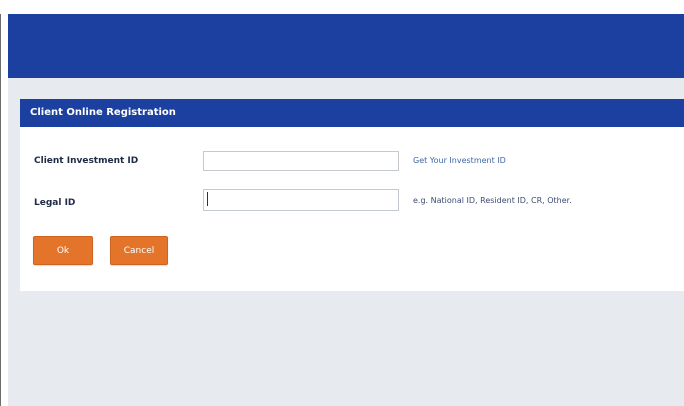 The width and height of the screenshot is (684, 406). I want to click on cancel-button: Cancel, so click(139, 250).